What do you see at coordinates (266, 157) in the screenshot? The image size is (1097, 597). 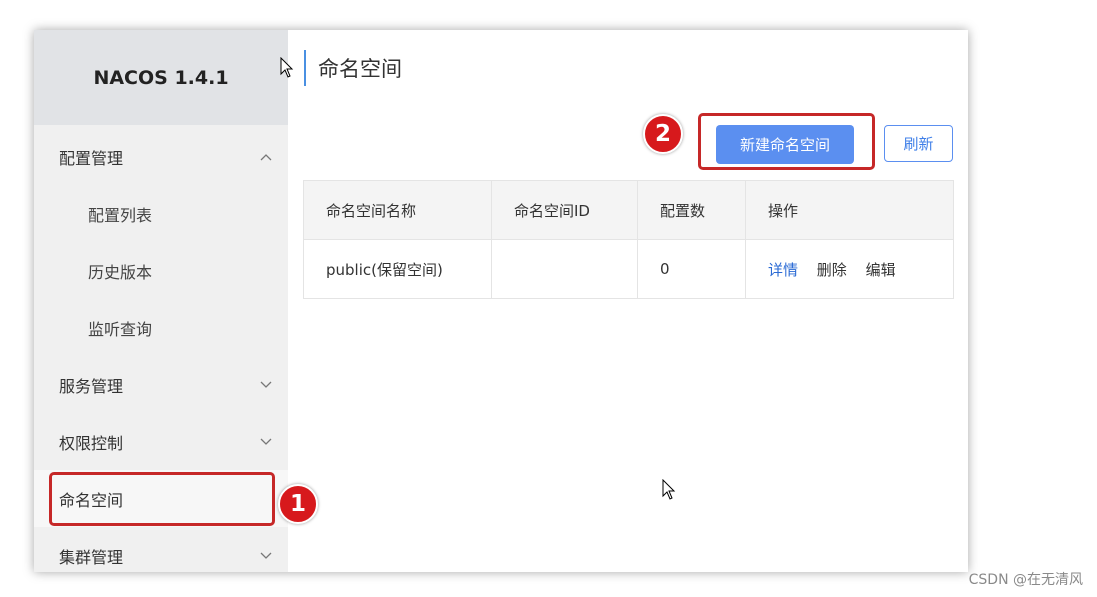 I see `chevron-up-icon` at bounding box center [266, 157].